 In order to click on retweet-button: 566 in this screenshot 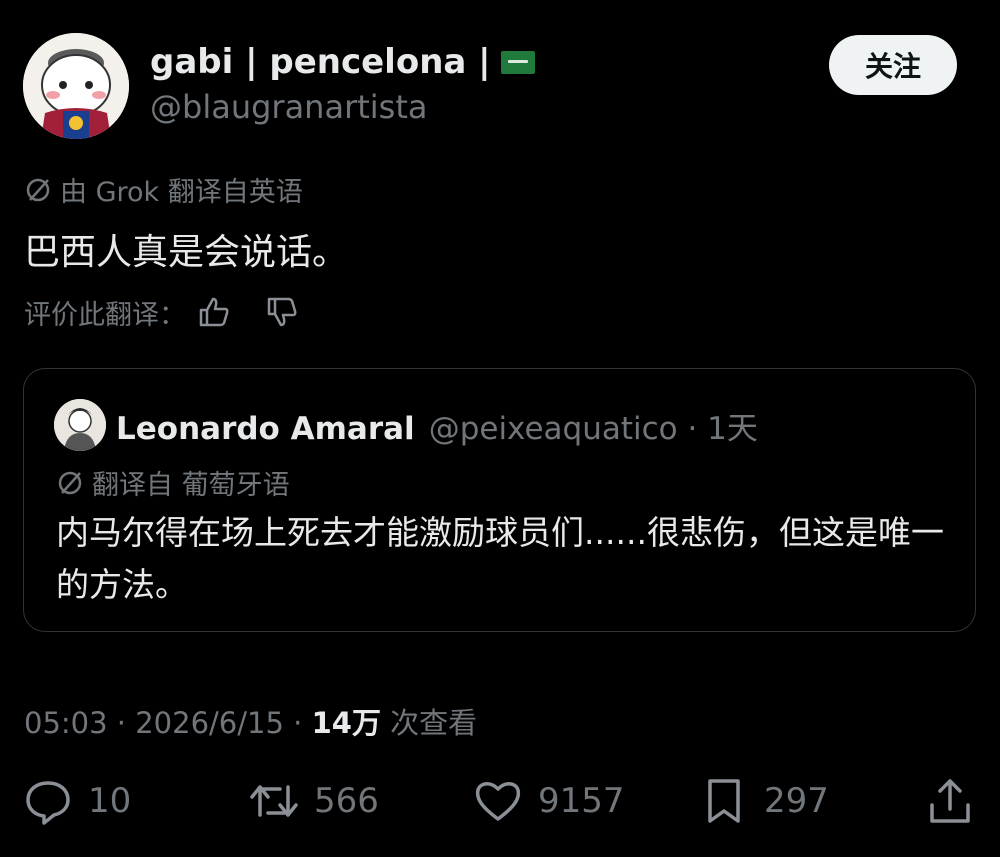, I will do `click(313, 801)`.